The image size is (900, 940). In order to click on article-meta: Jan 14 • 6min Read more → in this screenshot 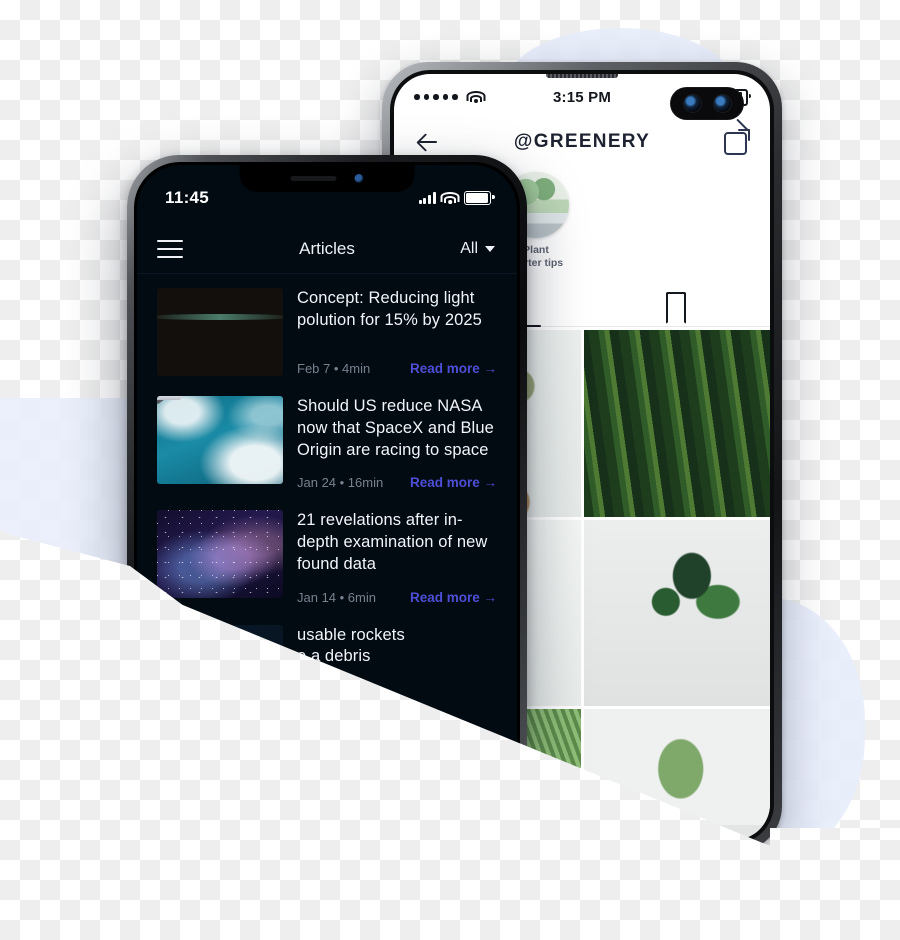, I will do `click(397, 590)`.